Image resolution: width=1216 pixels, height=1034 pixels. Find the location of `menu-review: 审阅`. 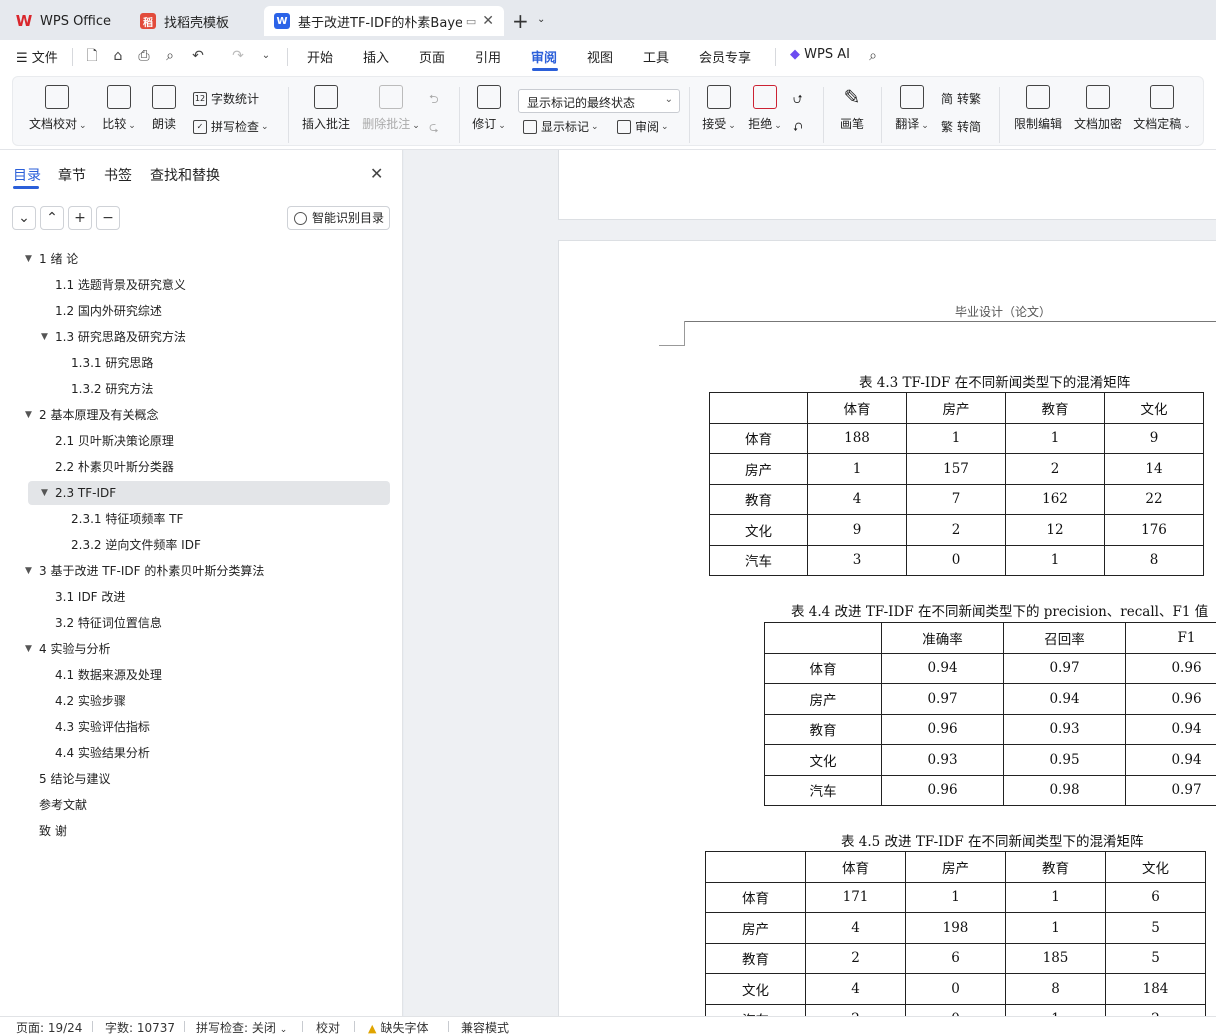

menu-review: 审阅 is located at coordinates (544, 56).